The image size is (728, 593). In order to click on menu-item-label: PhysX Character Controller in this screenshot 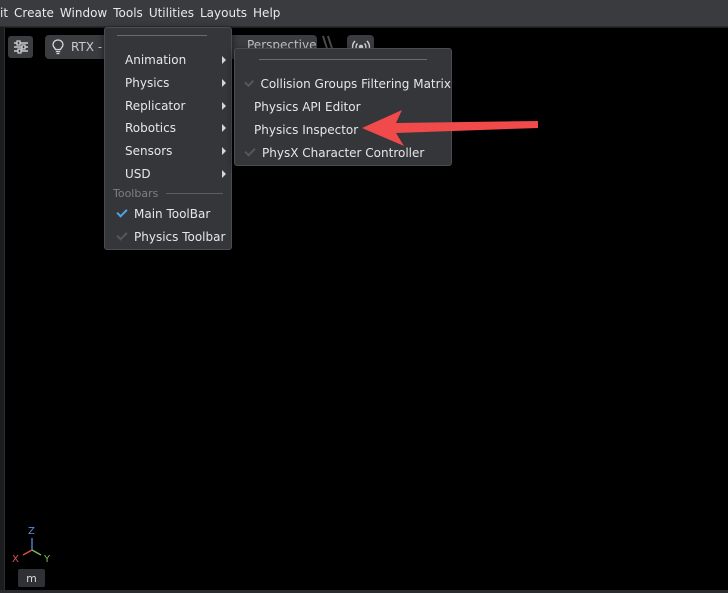, I will do `click(343, 152)`.